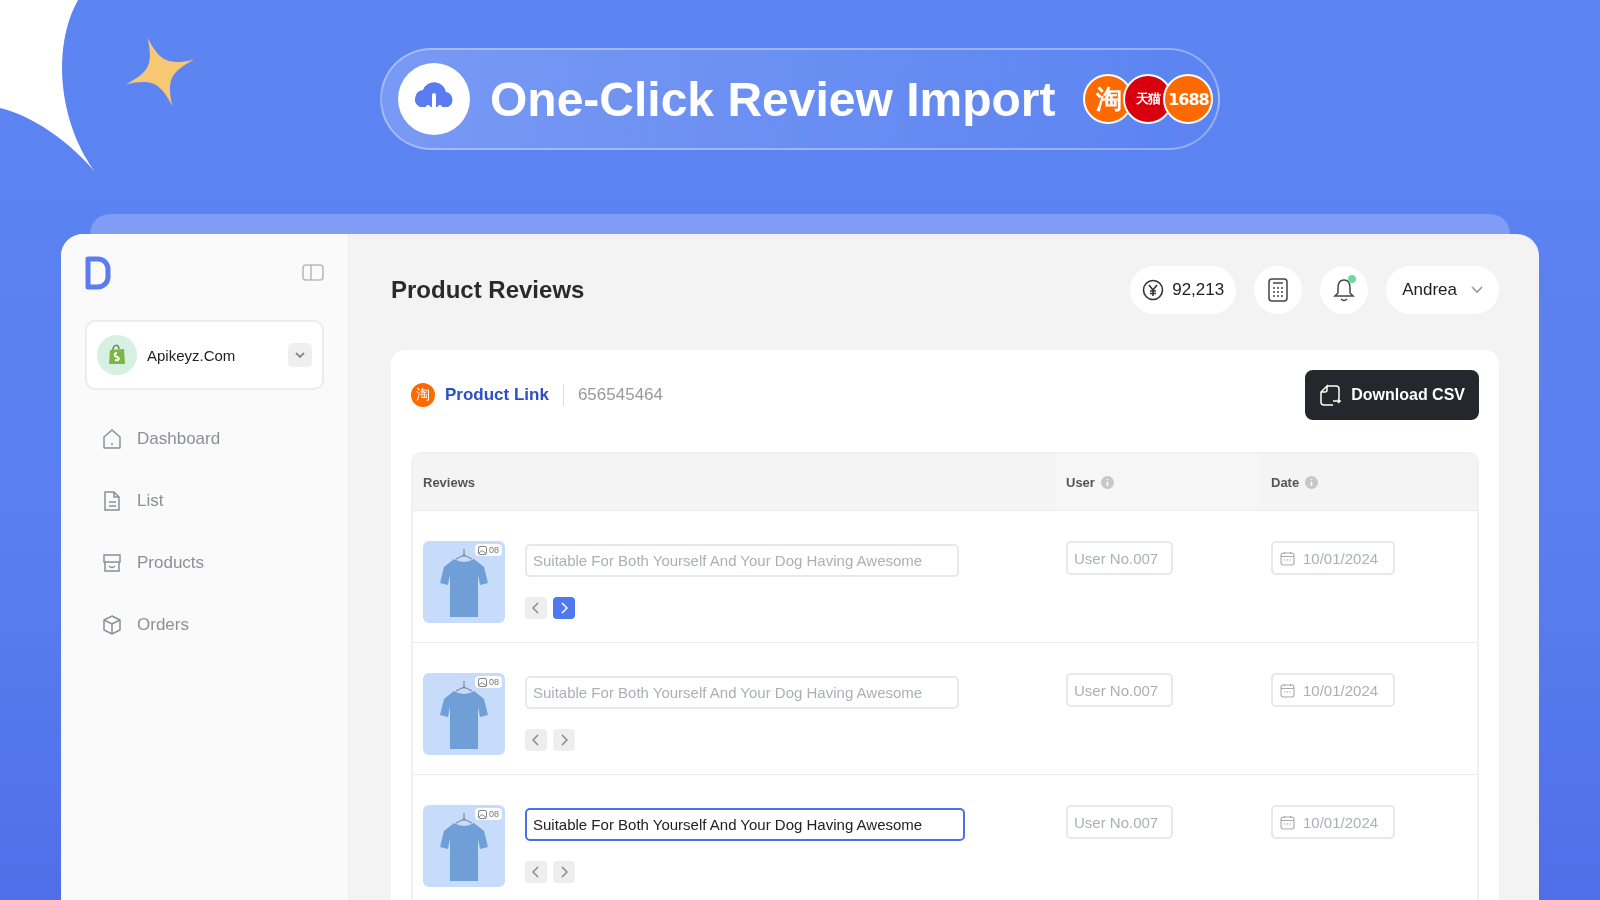 The height and width of the screenshot is (900, 1600). I want to click on store-icon, so click(112, 563).